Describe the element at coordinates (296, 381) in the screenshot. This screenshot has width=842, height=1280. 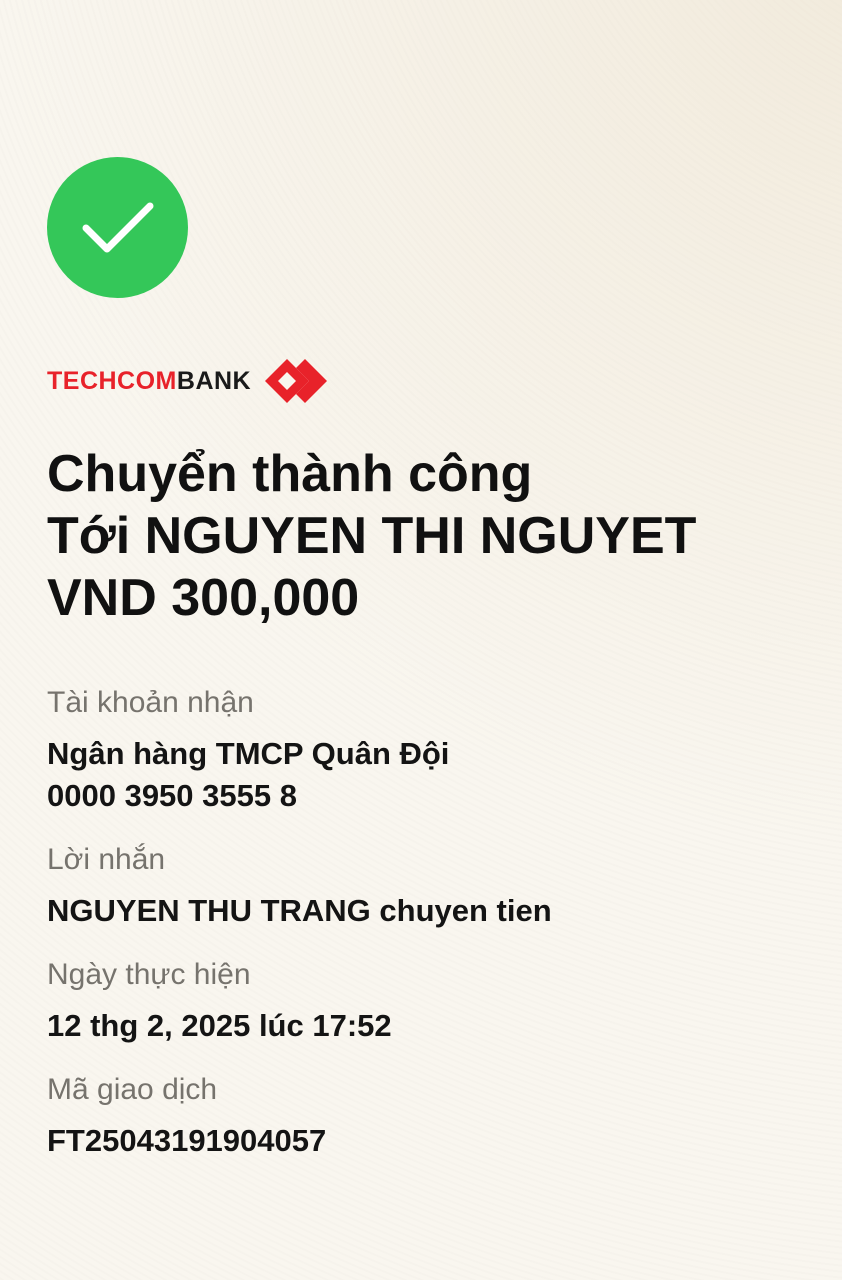
I see `techcombank-diamond-logo-icon` at that location.